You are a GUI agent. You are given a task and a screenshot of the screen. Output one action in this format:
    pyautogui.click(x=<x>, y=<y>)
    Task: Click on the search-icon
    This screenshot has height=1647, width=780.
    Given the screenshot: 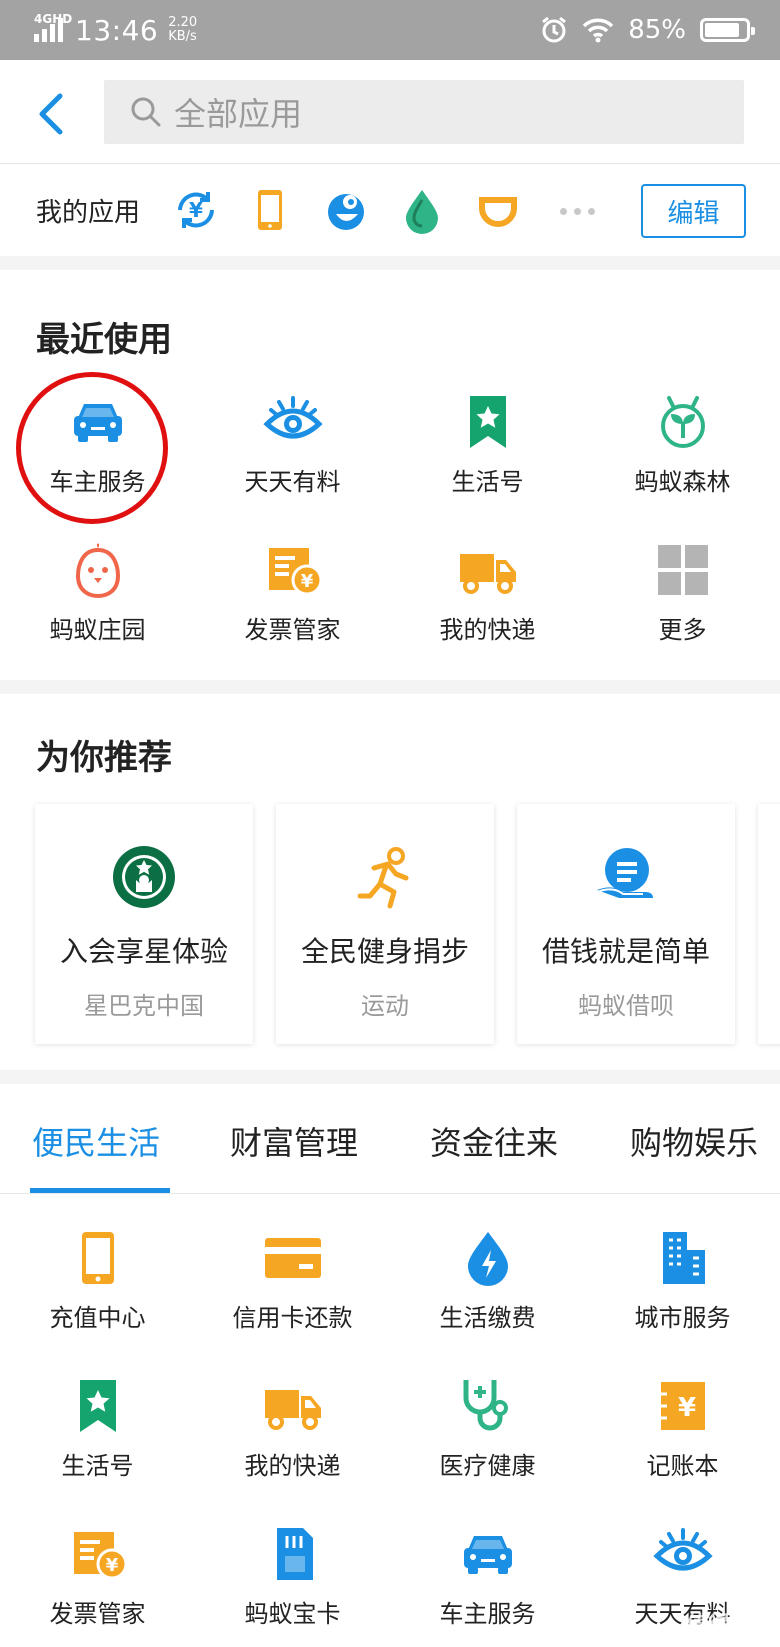 What is the action you would take?
    pyautogui.click(x=146, y=112)
    